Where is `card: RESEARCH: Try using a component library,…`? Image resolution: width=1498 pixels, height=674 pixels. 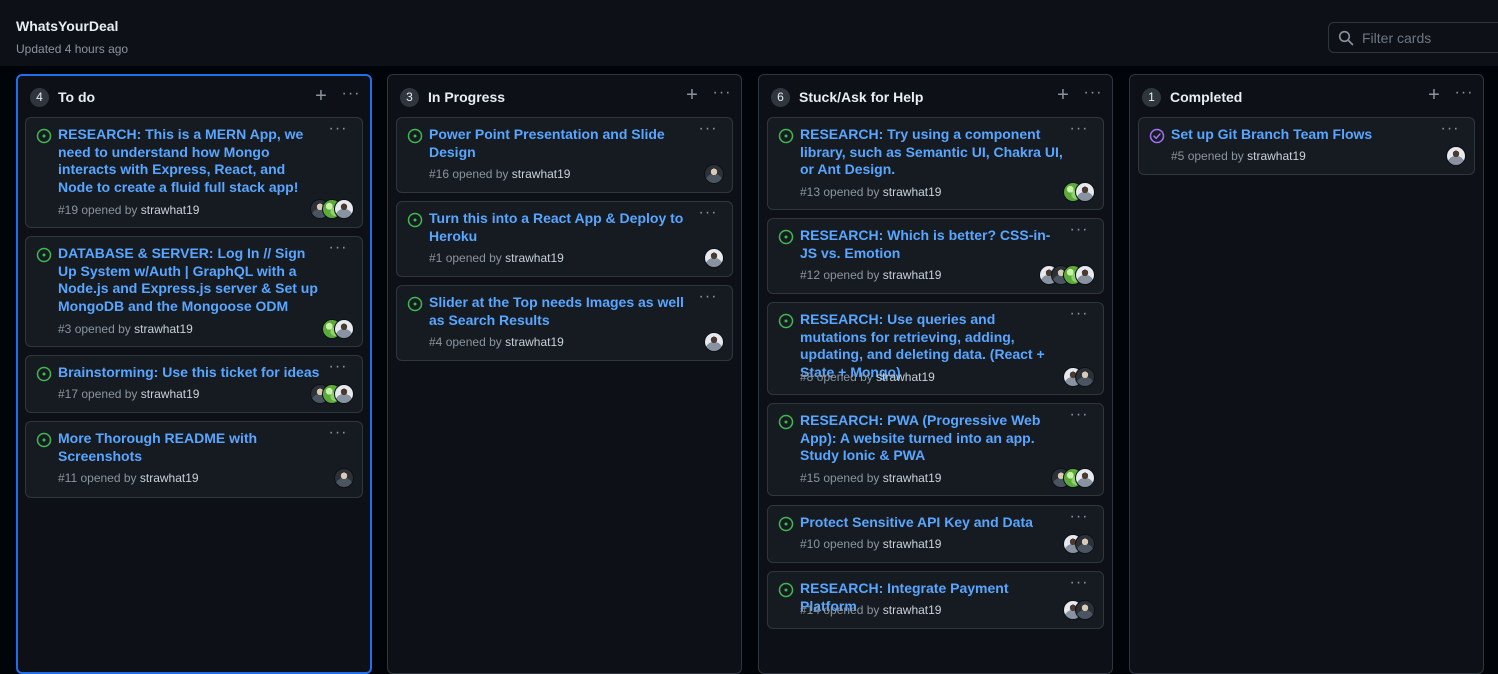
card: RESEARCH: Try using a component library,… is located at coordinates (935, 163).